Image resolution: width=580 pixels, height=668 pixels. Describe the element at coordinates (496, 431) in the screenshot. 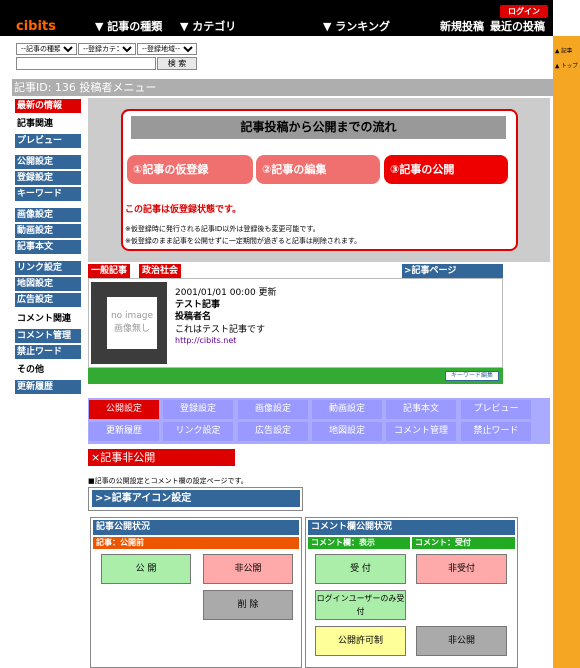

I see `tab-banned-words: 禁止ワード` at that location.